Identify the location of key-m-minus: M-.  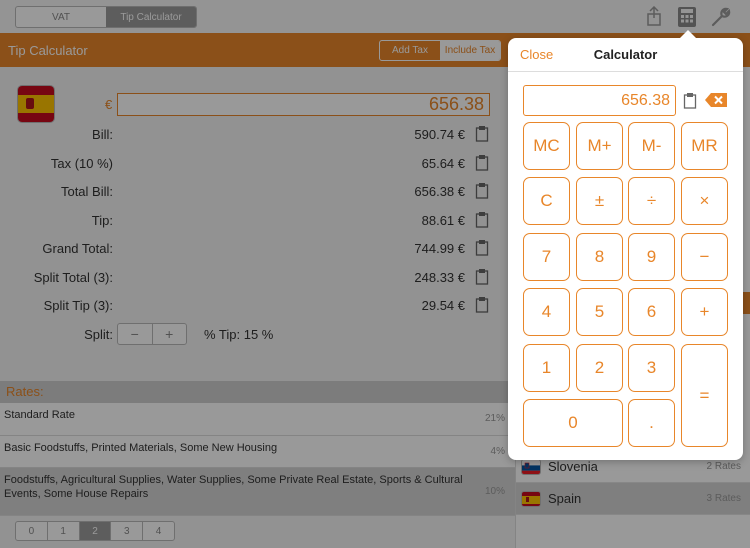
(651, 146).